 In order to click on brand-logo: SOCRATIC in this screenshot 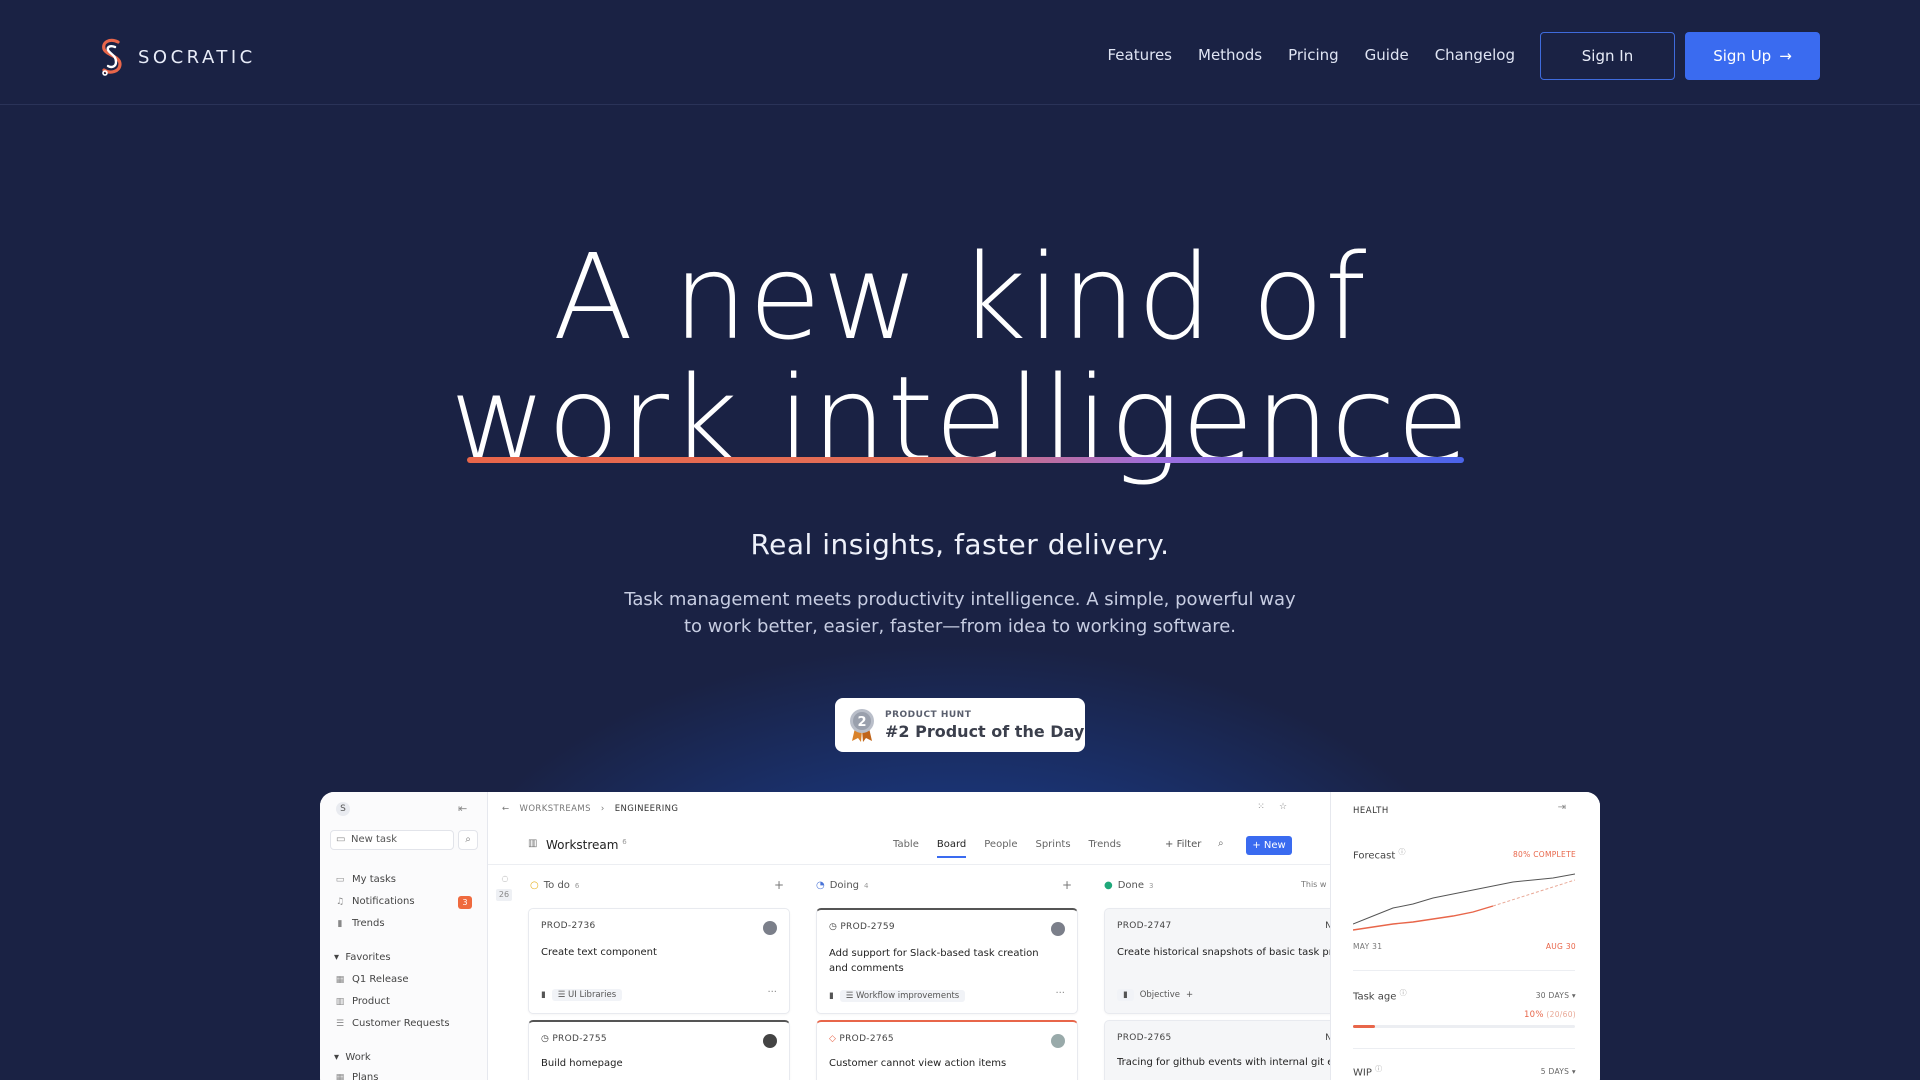, I will do `click(177, 57)`.